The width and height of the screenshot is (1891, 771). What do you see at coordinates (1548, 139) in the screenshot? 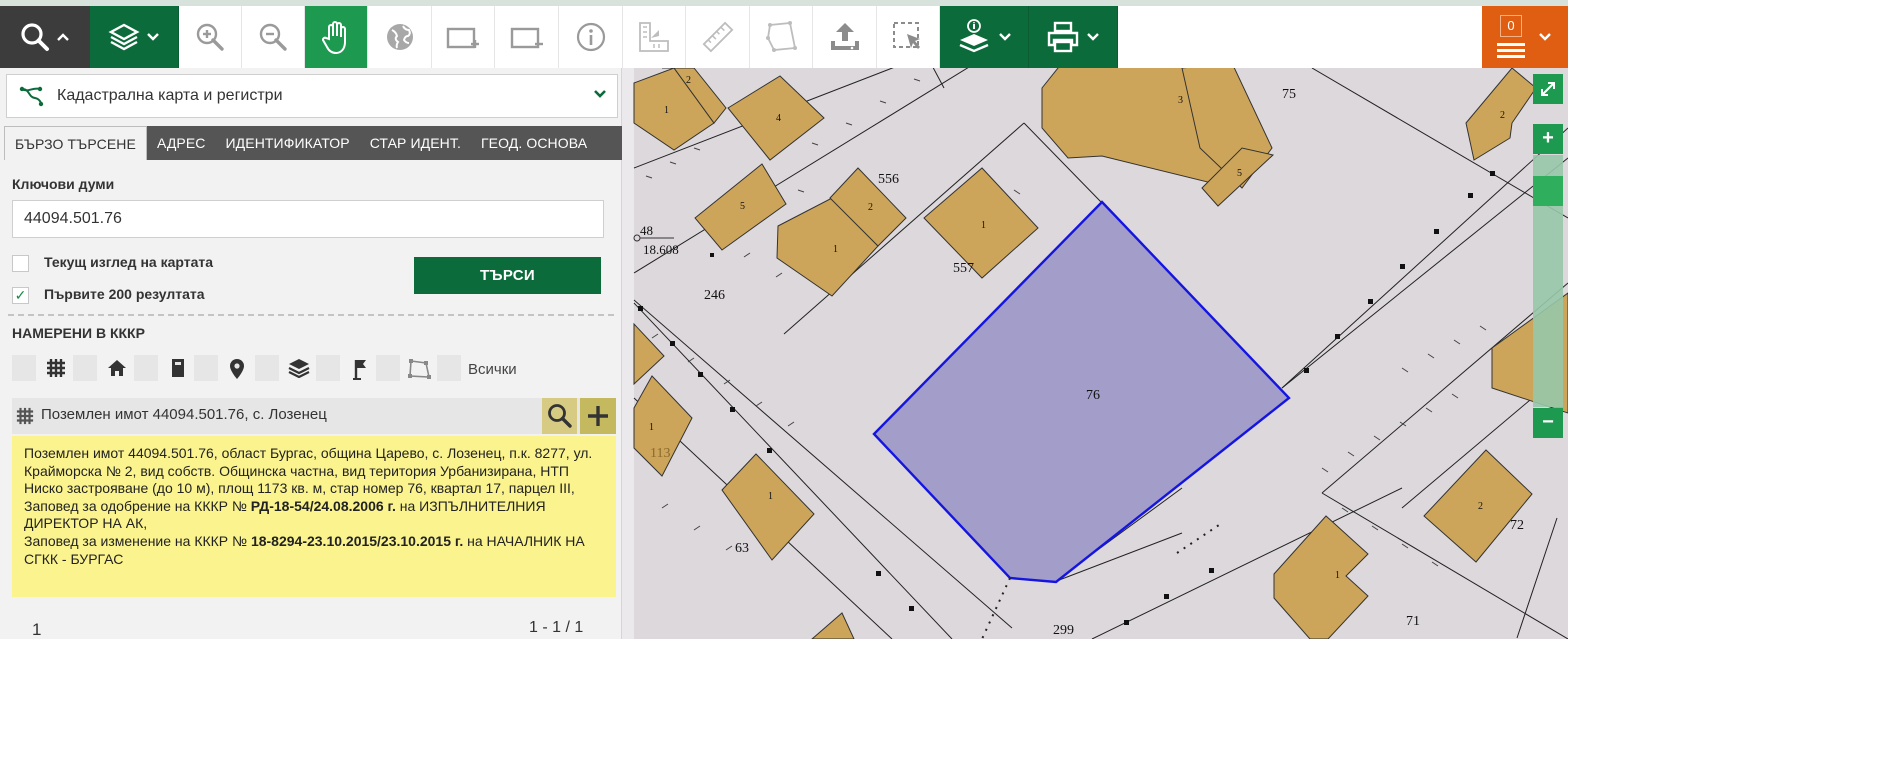
I see `zoom-in-map-button: +` at bounding box center [1548, 139].